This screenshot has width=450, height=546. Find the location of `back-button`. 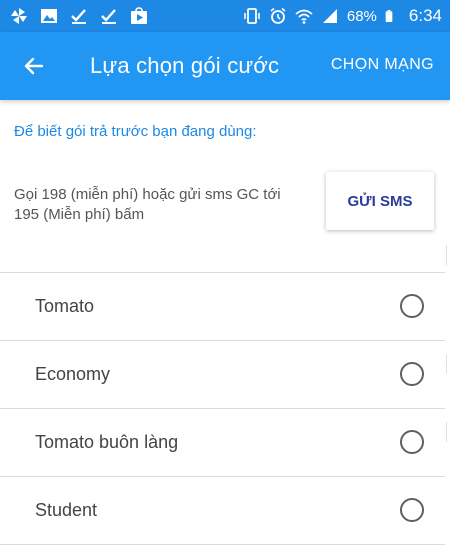

back-button is located at coordinates (34, 66).